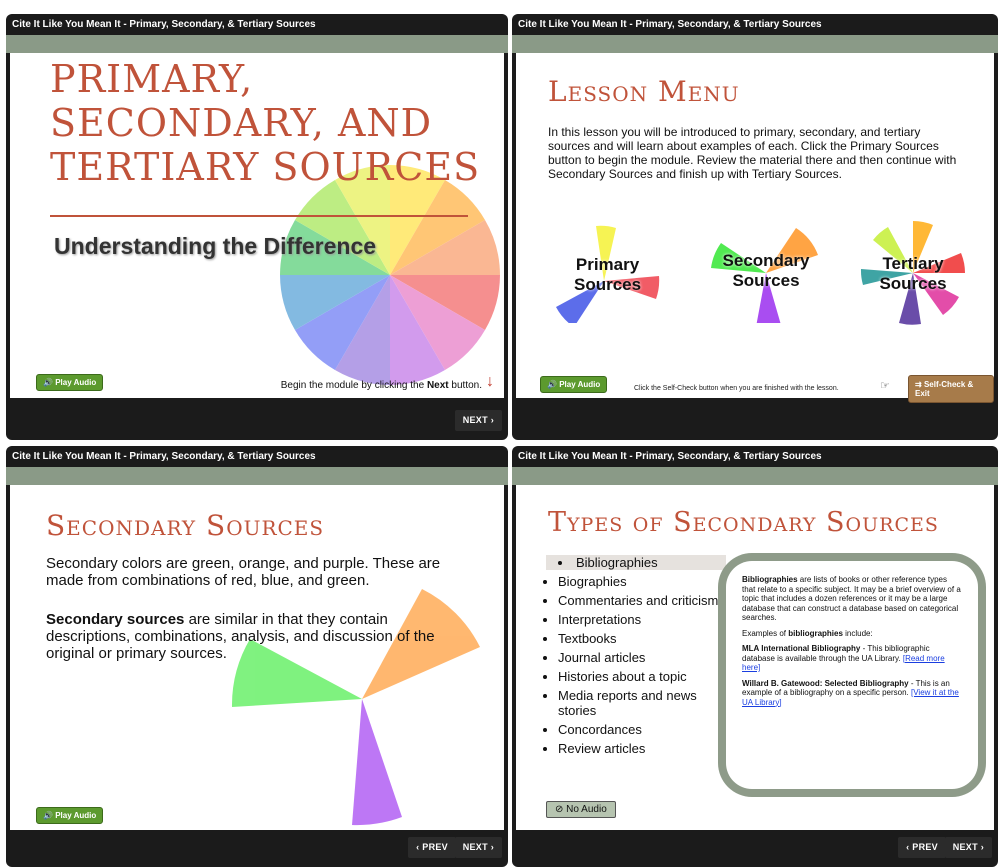  Describe the element at coordinates (636, 562) in the screenshot. I see `list-item: Bibliographies` at that location.